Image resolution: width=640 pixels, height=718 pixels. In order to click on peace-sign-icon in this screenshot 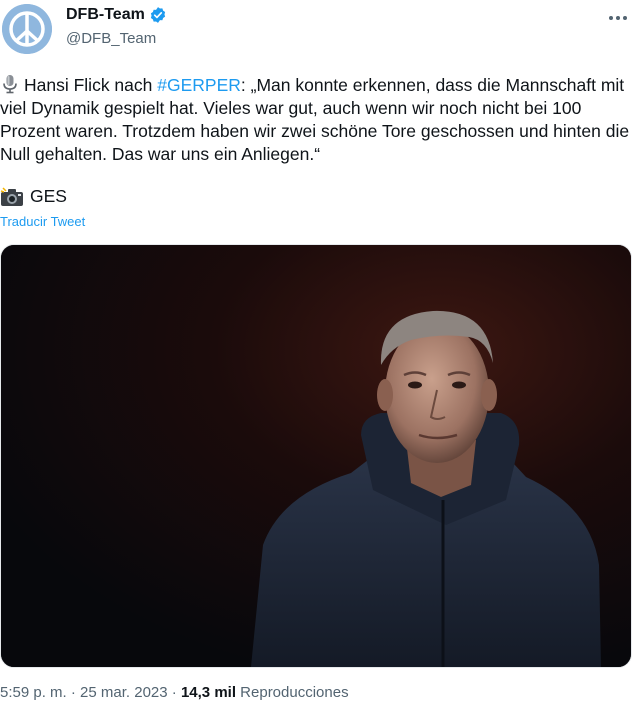, I will do `click(27, 29)`.